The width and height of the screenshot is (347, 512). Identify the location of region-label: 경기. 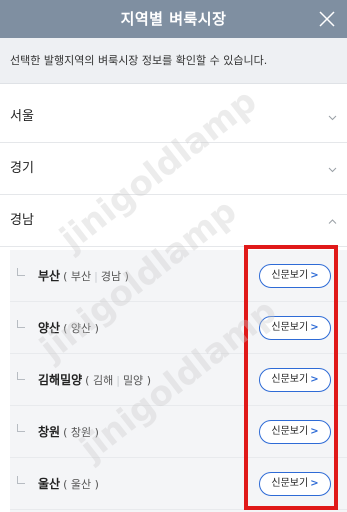
(22, 168).